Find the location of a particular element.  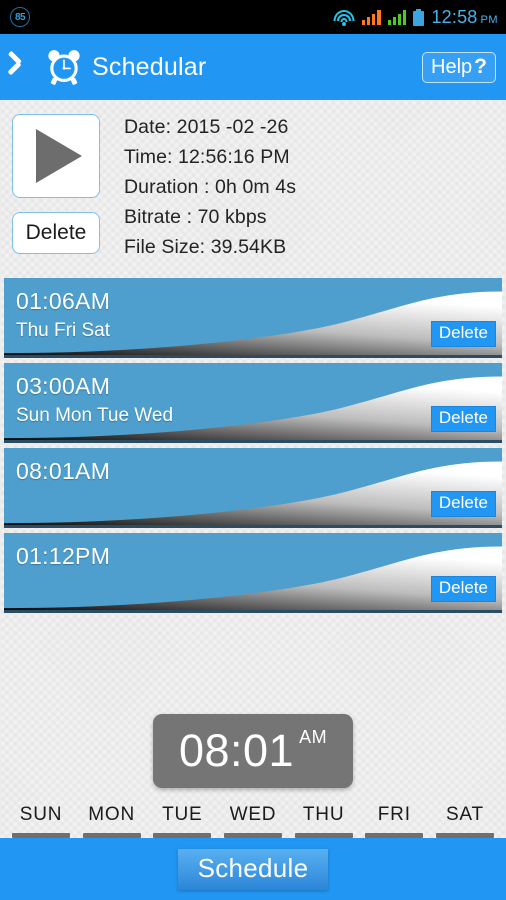

detail-bitrate: Bitrate : 70 kbps is located at coordinates (195, 217).